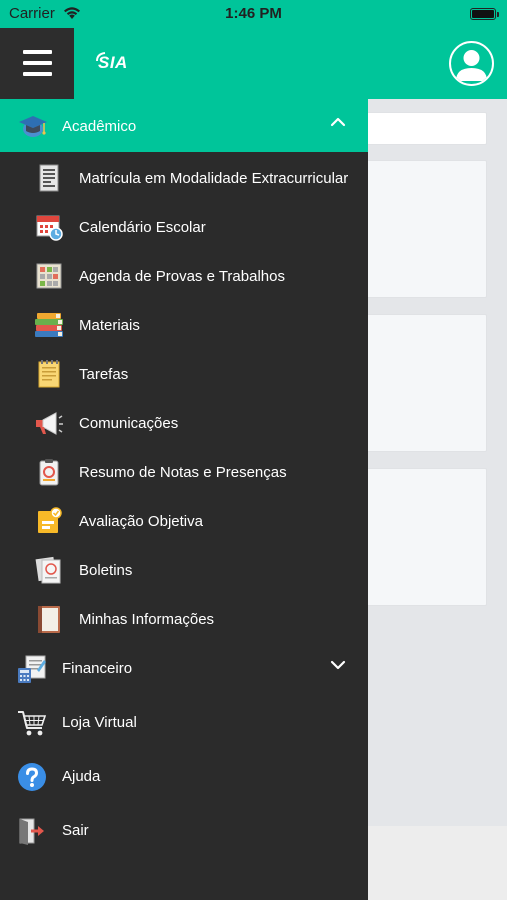  I want to click on document-icon, so click(49, 178).